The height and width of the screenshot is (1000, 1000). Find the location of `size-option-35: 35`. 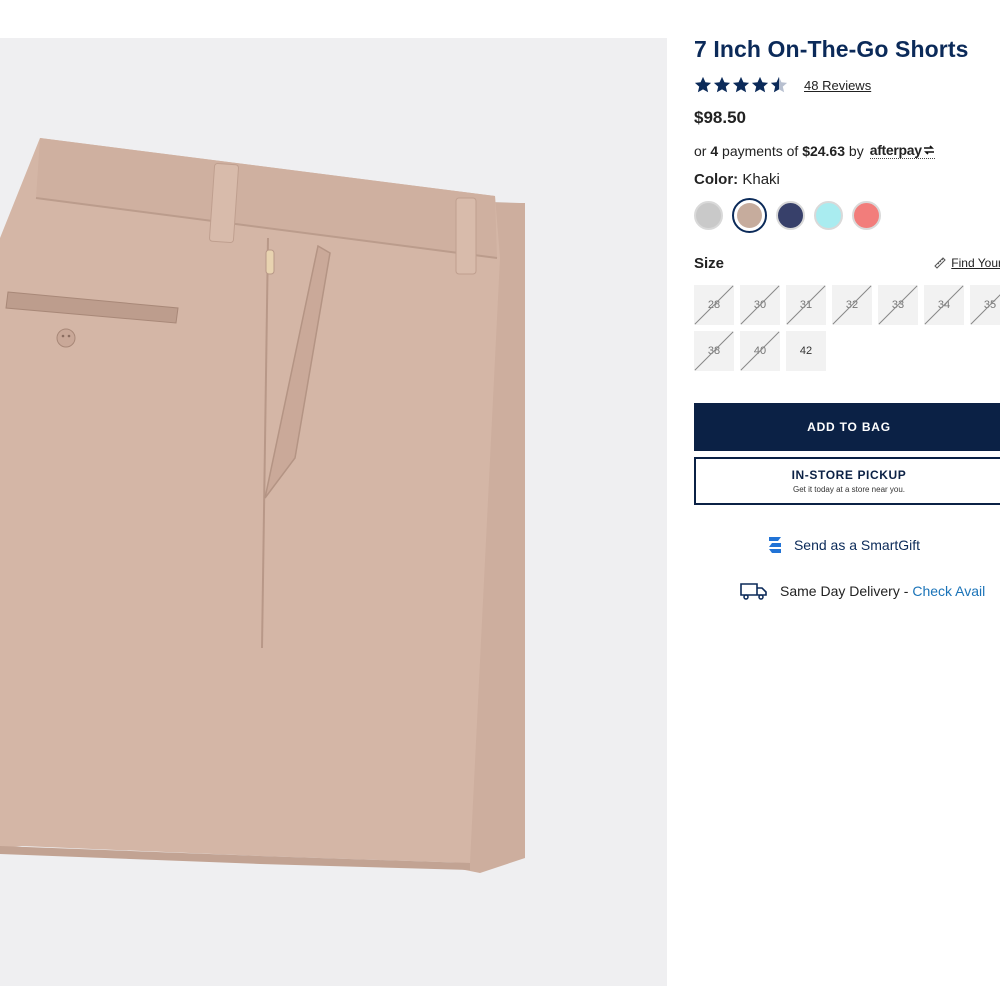

size-option-35: 35 is located at coordinates (985, 305).